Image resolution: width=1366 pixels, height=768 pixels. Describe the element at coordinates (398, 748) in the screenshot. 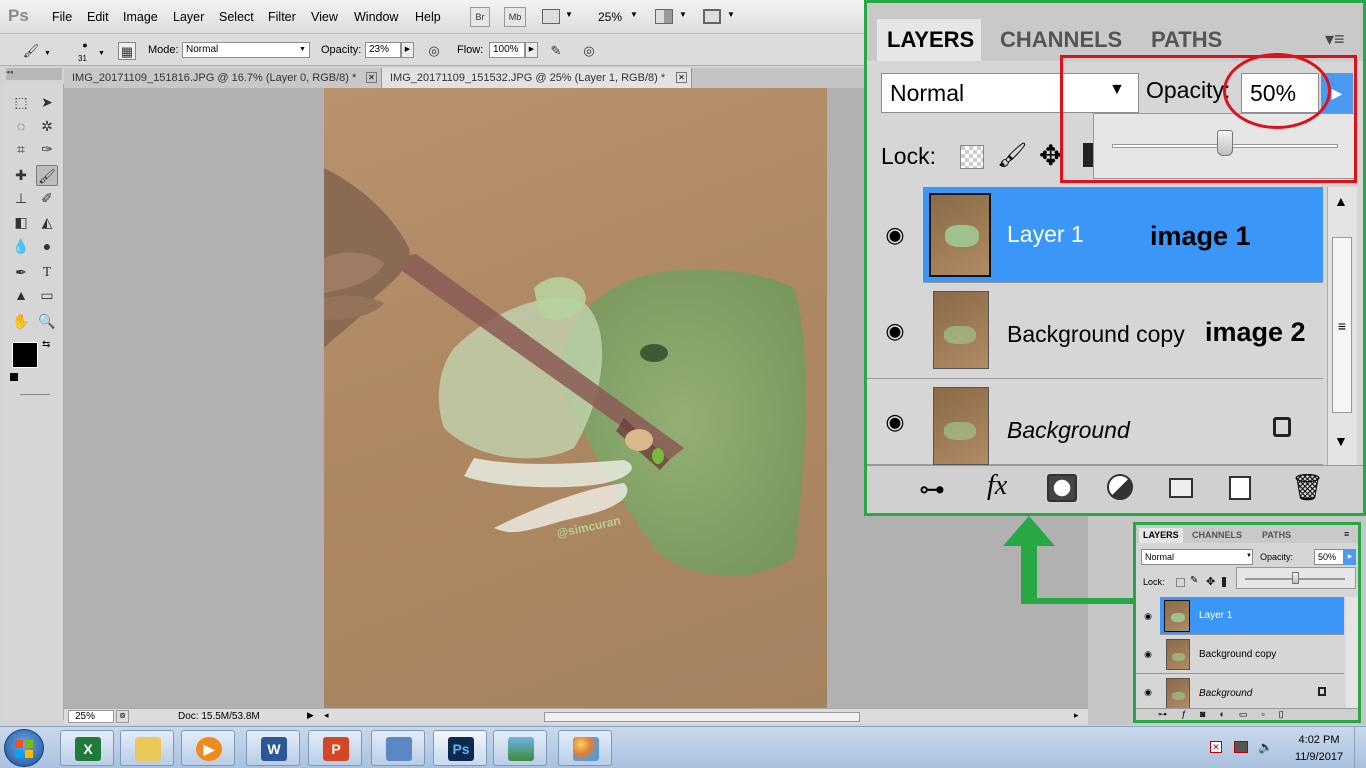

I see `taskbar-remote-desktop` at that location.